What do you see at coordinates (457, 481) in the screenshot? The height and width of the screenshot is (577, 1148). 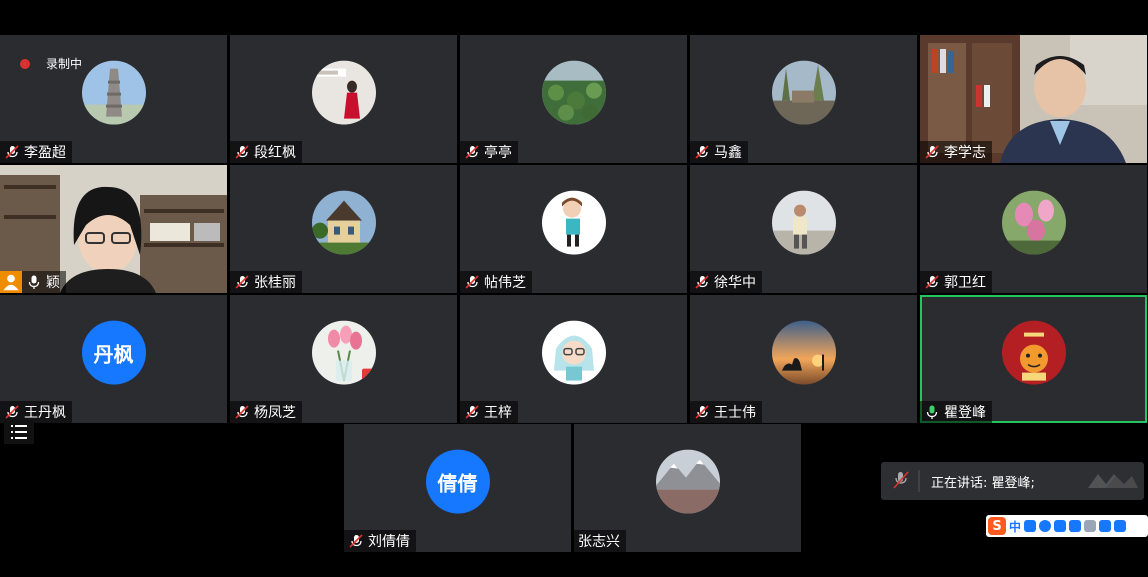 I see `avatar-initials: 倩倩` at bounding box center [457, 481].